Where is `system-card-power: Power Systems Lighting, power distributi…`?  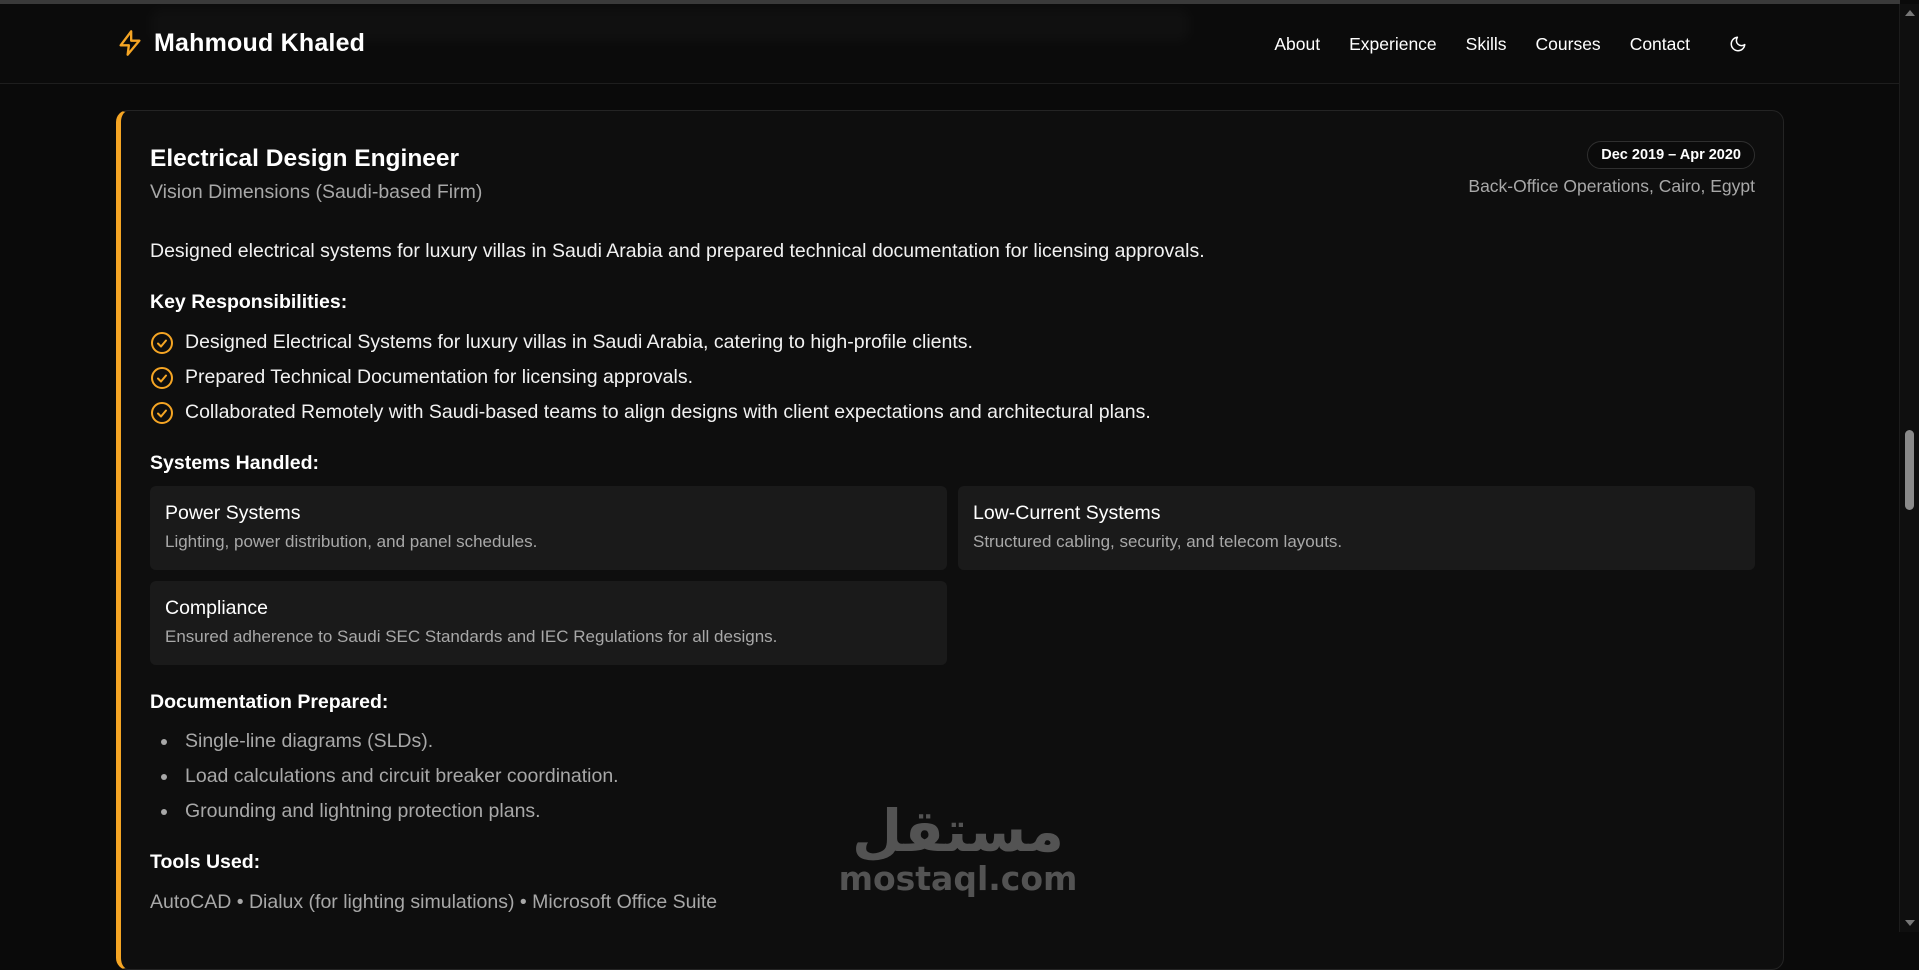 system-card-power: Power Systems Lighting, power distributi… is located at coordinates (548, 528).